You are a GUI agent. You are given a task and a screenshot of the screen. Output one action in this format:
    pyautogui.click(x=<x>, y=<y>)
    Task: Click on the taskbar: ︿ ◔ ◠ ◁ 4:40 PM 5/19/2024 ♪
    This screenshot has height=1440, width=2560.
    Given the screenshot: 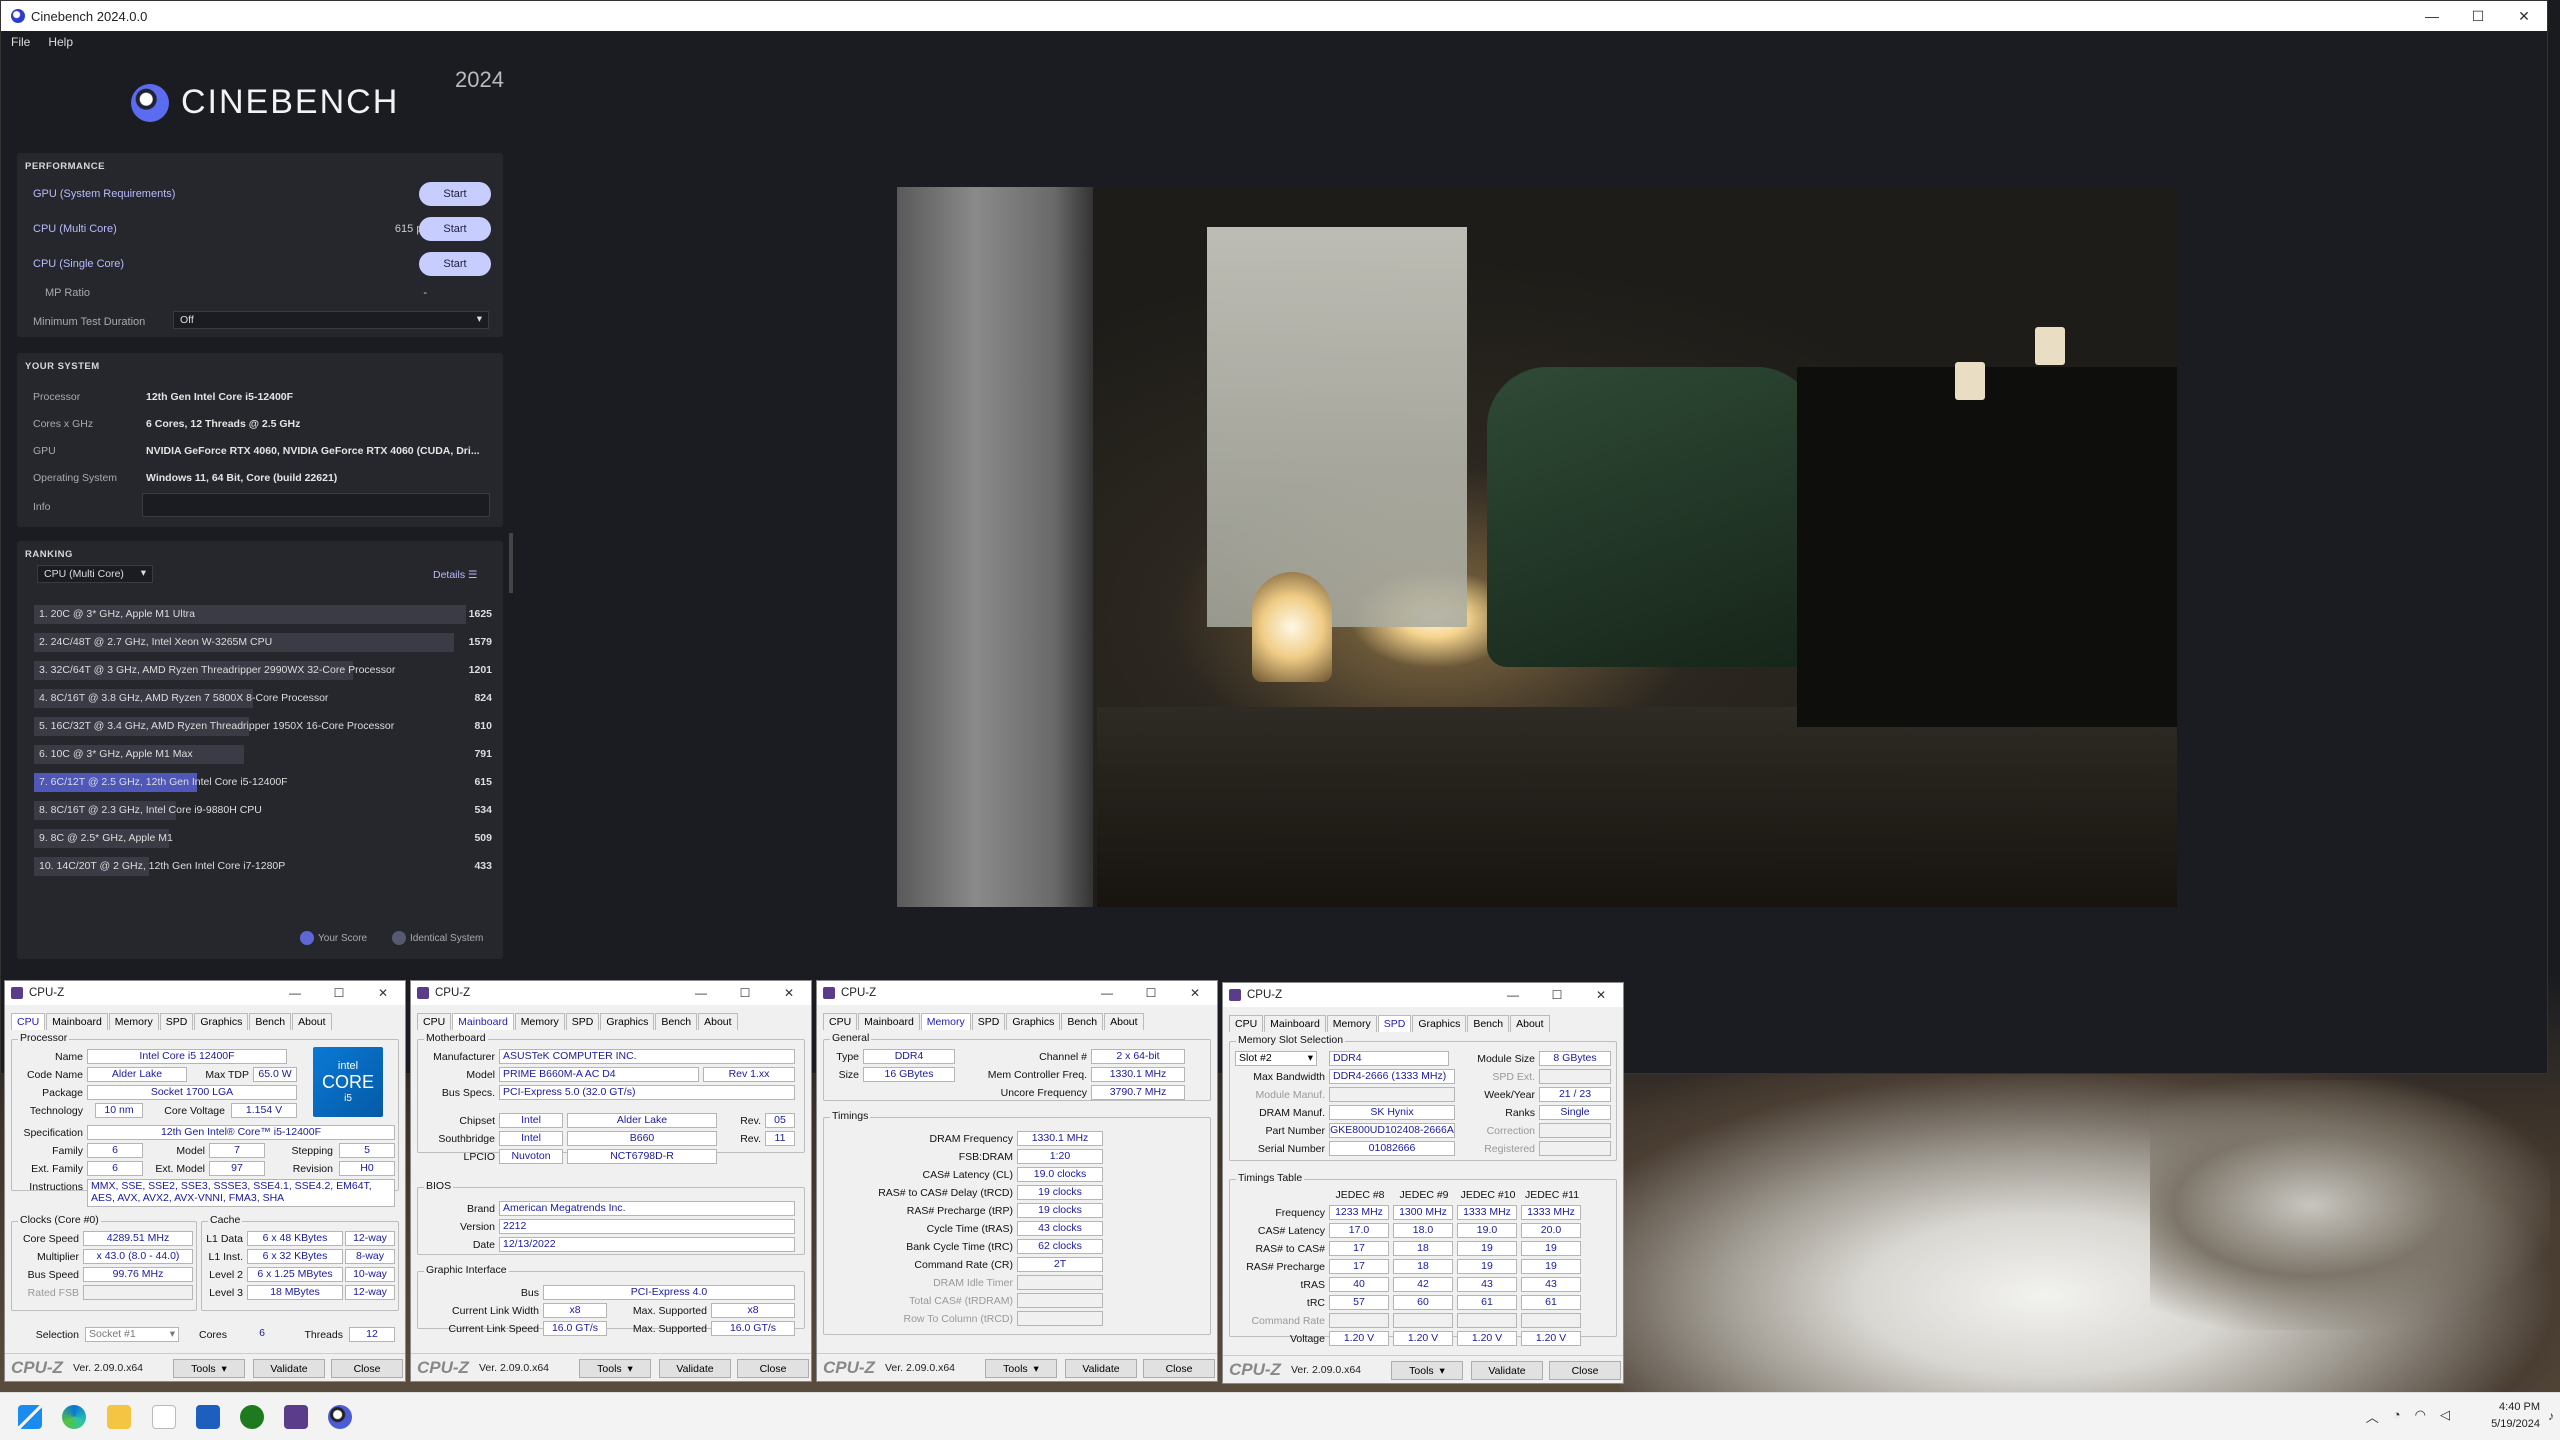 What is the action you would take?
    pyautogui.click(x=1280, y=1416)
    